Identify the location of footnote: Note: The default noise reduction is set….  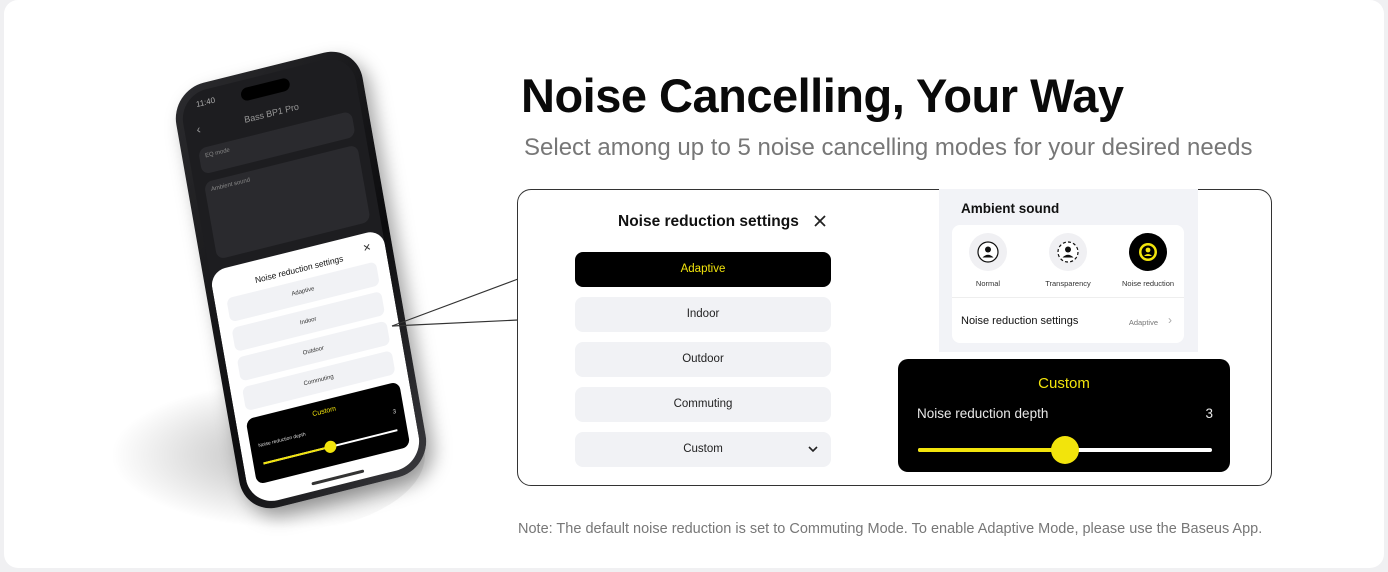
(890, 529).